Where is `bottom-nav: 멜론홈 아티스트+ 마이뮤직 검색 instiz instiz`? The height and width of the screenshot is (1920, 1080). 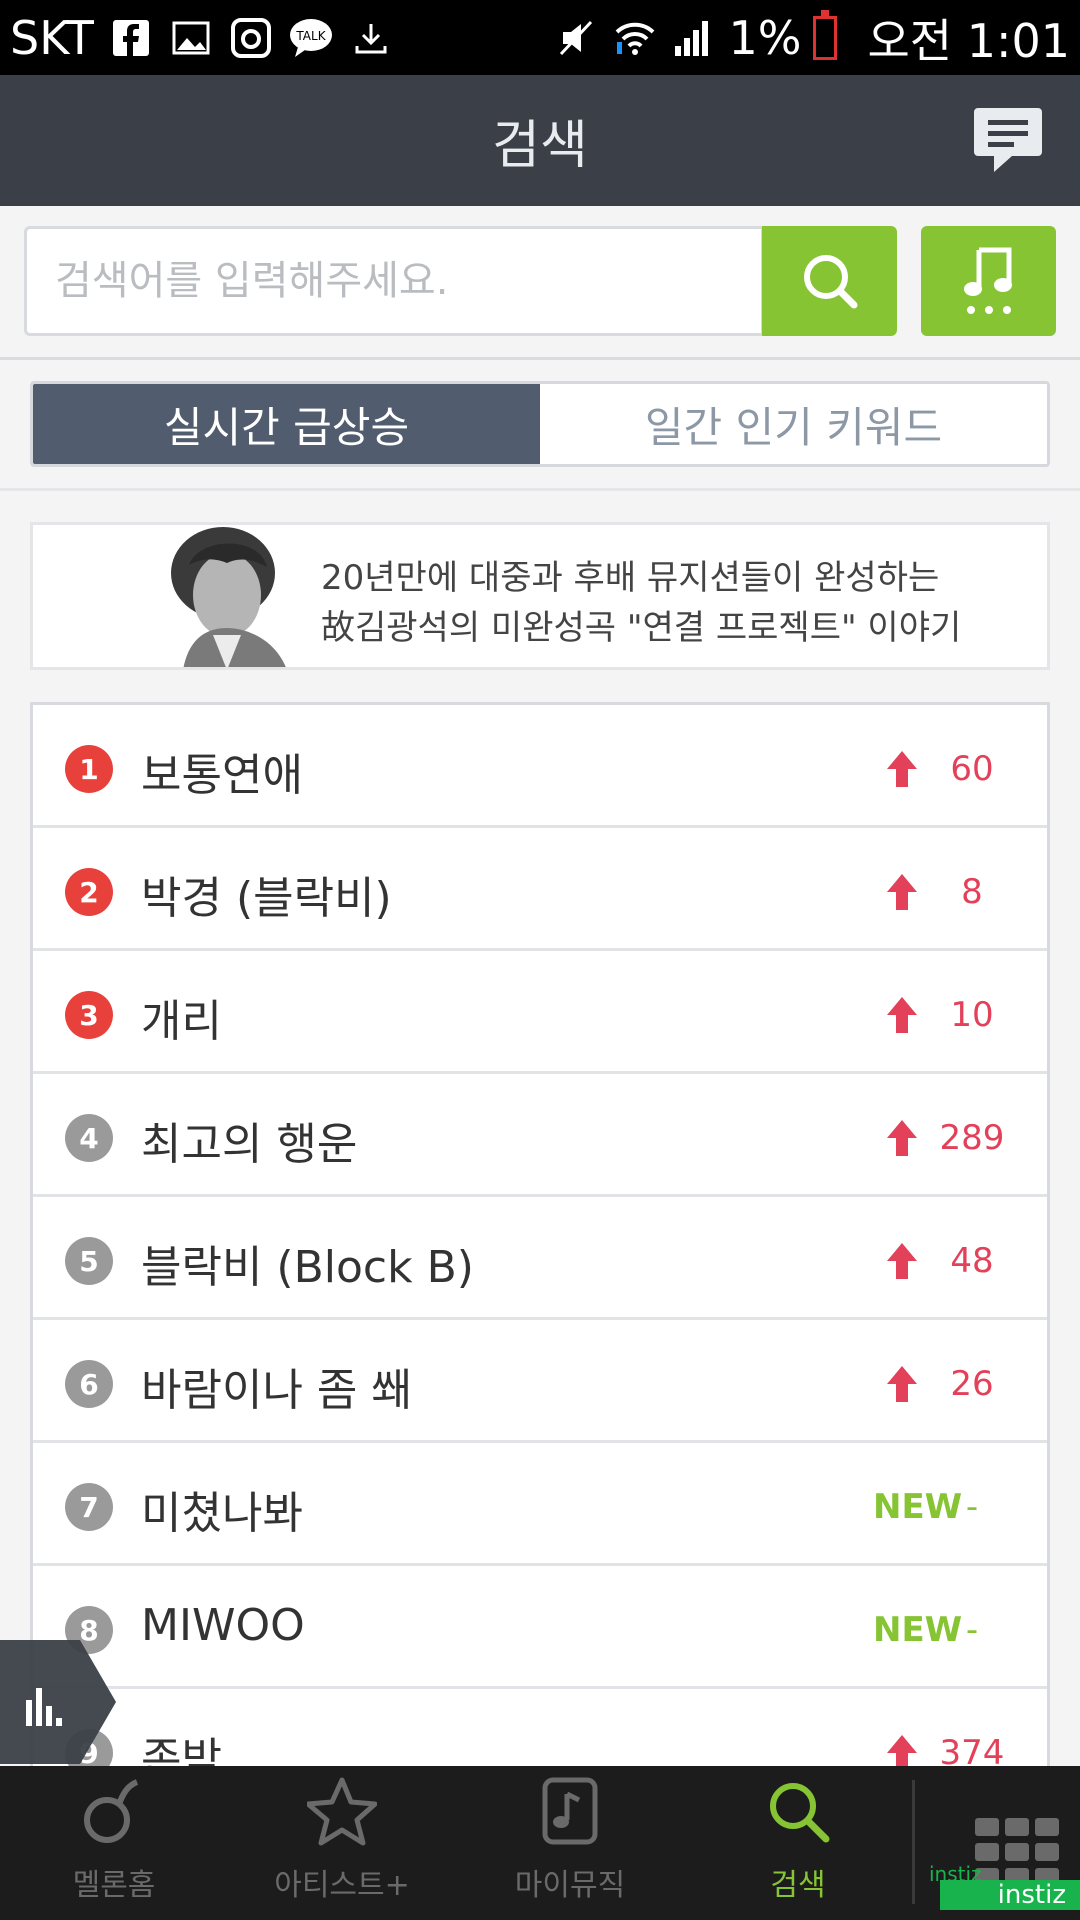 bottom-nav: 멜론홈 아티스트+ 마이뮤직 검색 instiz instiz is located at coordinates (540, 1843).